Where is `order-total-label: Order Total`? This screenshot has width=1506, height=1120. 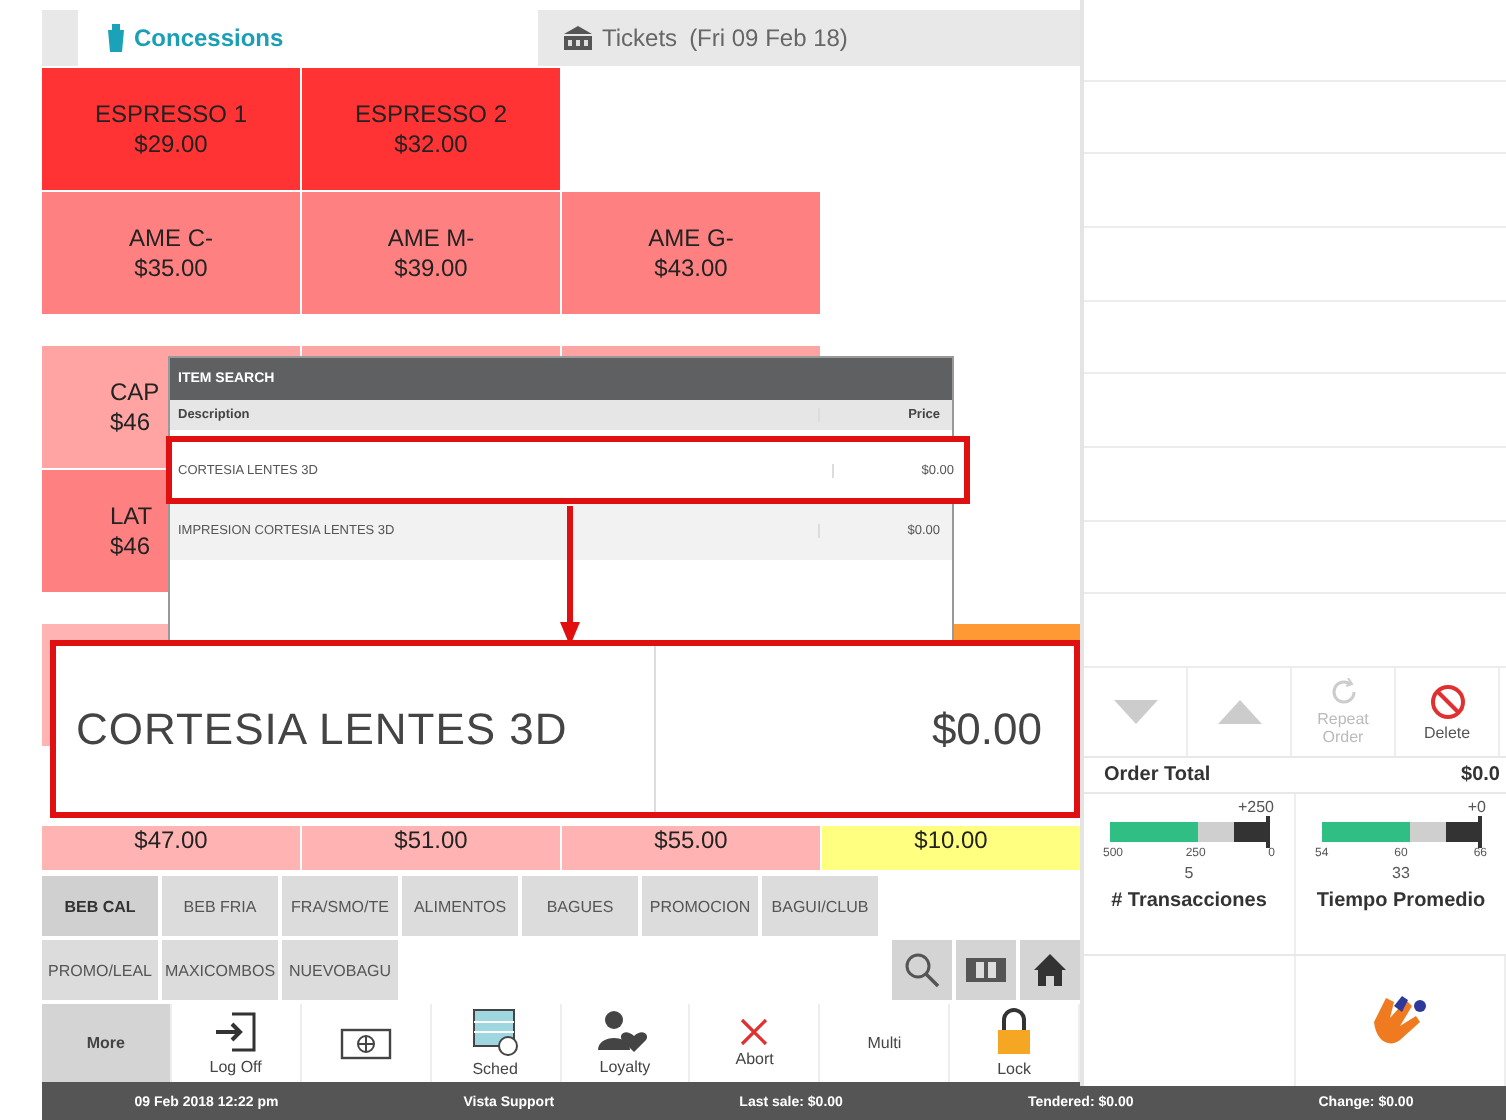 order-total-label: Order Total is located at coordinates (1157, 775).